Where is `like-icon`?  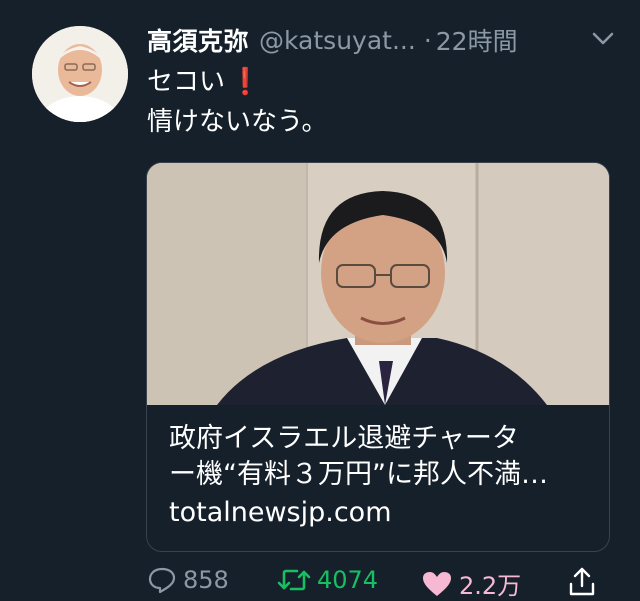
like-icon is located at coordinates (437, 584).